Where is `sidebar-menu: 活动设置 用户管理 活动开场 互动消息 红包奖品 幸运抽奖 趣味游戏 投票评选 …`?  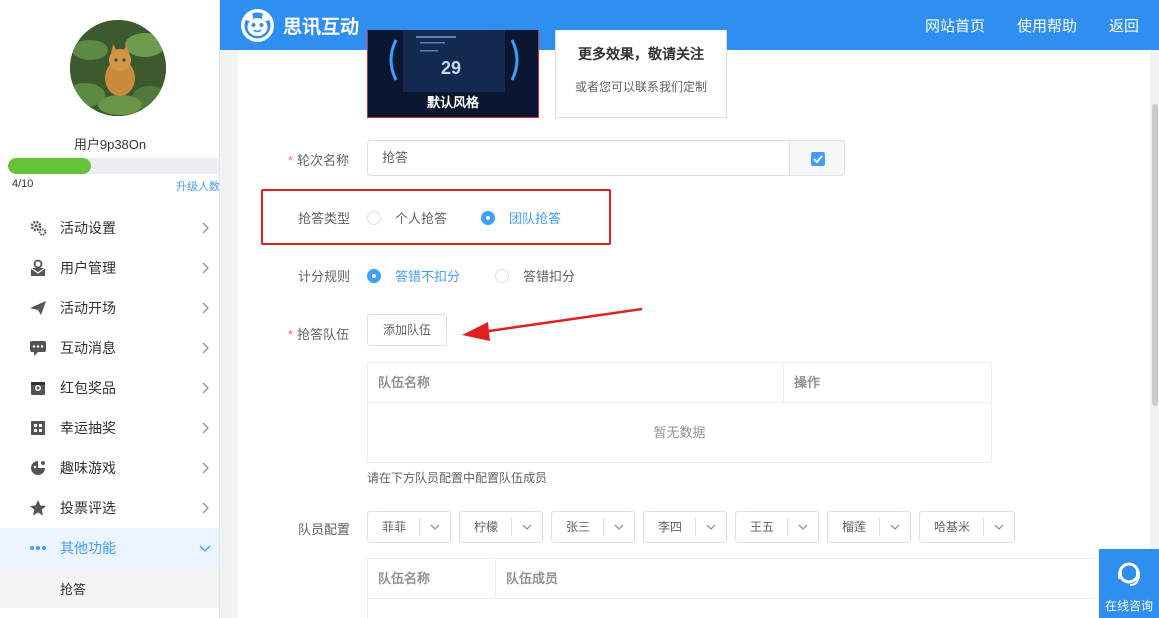
sidebar-menu: 活动设置 用户管理 活动开场 互动消息 红包奖品 幸运抽奖 趣味游戏 投票评选 … is located at coordinates (109, 408).